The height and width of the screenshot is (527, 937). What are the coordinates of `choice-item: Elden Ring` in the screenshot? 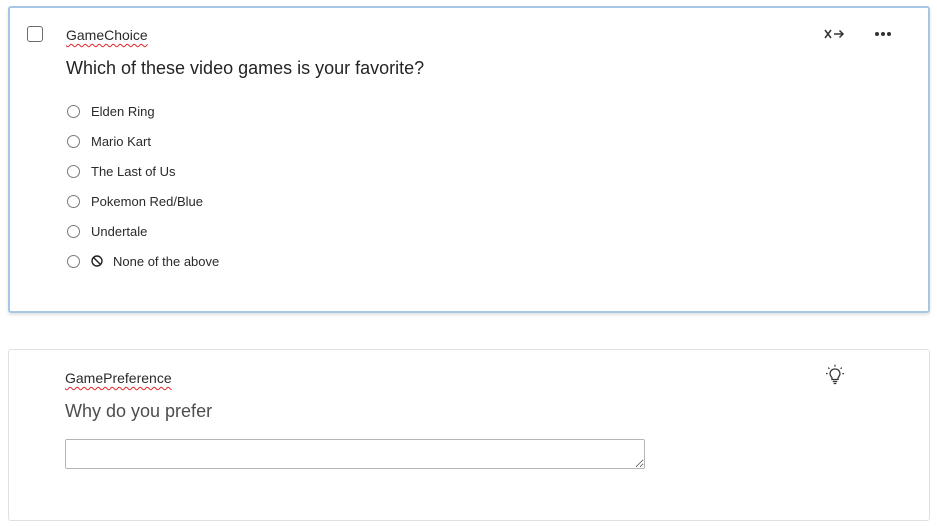 It's located at (142, 111).